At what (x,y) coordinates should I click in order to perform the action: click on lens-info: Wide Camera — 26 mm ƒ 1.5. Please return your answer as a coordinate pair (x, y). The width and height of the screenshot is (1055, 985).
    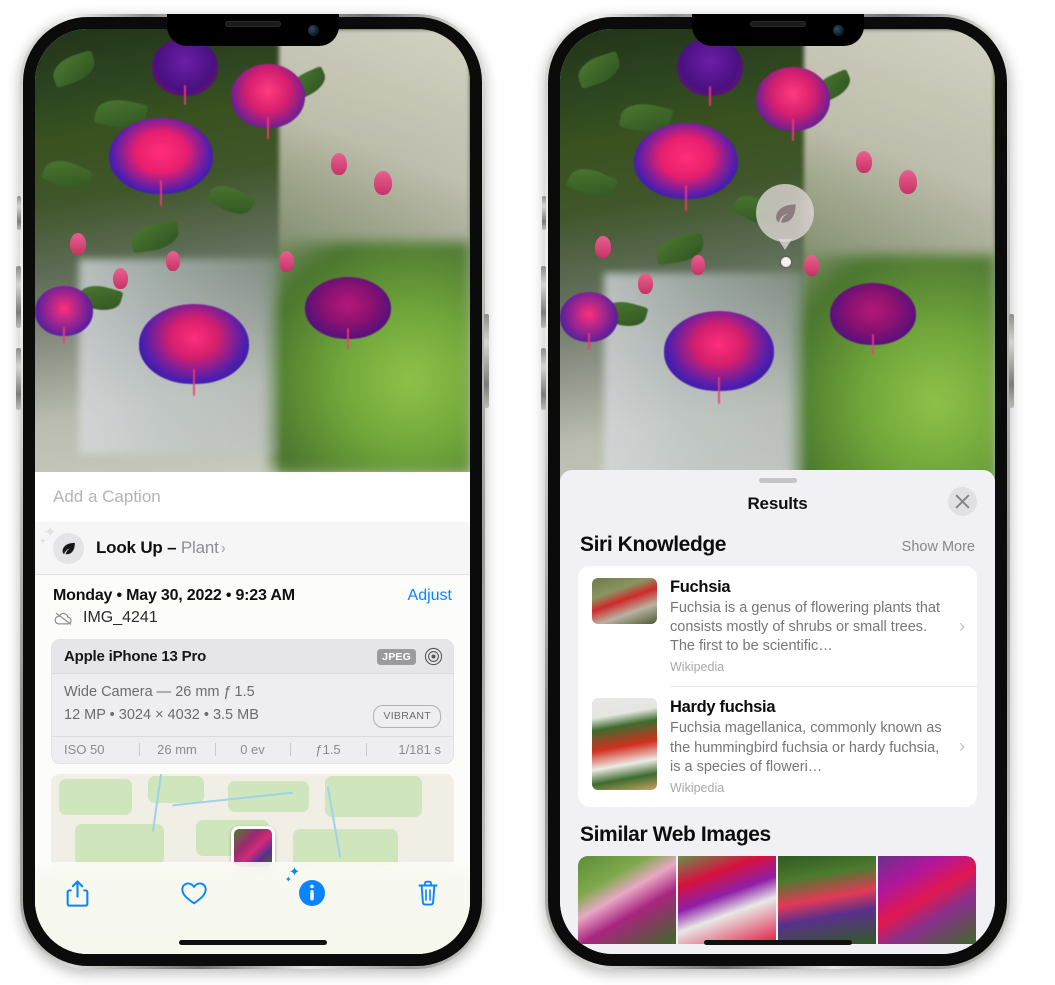
    Looking at the image, I should click on (159, 692).